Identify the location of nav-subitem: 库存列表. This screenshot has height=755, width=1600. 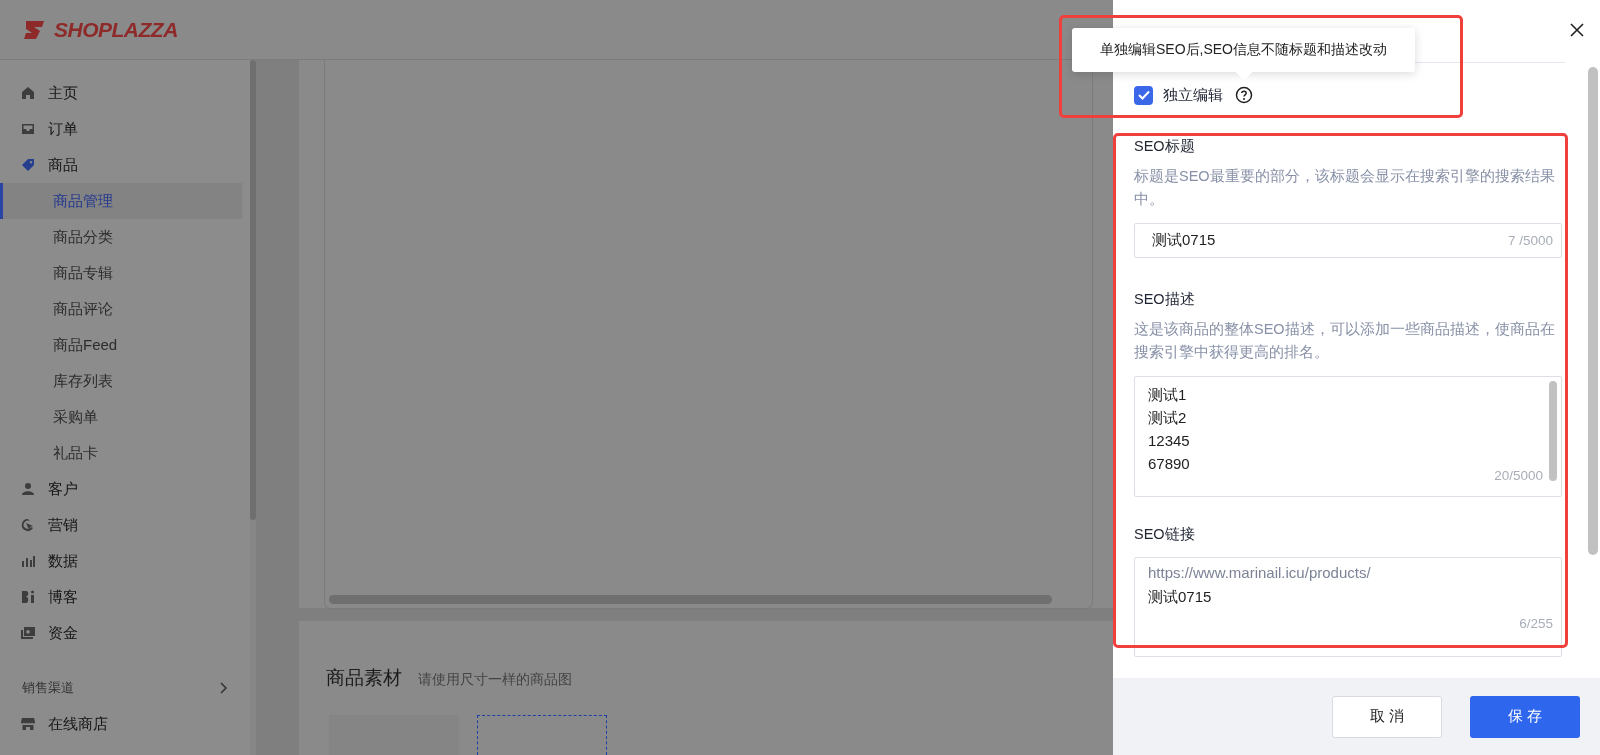
(121, 381).